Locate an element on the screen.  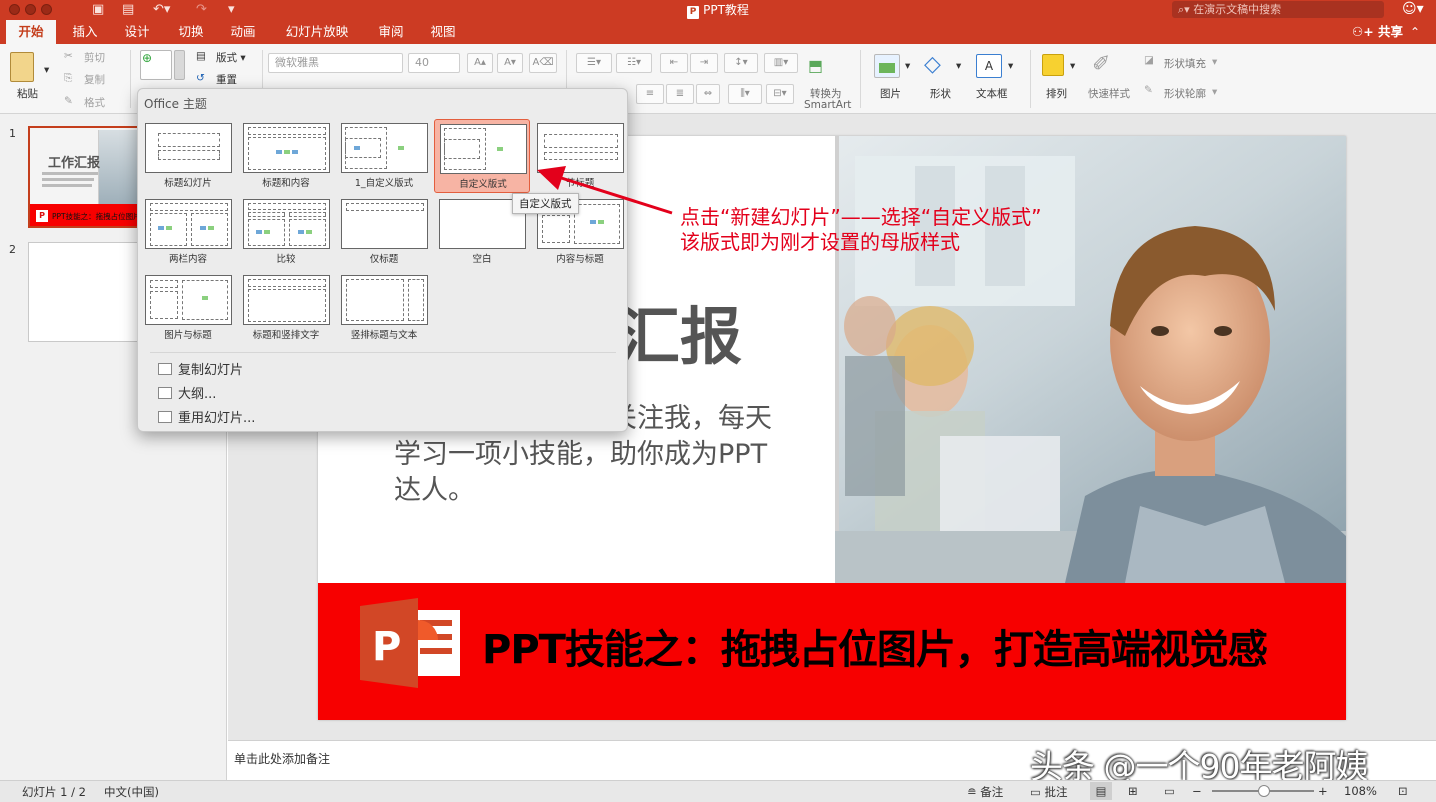
tab-design: 设计 is located at coordinates (137, 32).